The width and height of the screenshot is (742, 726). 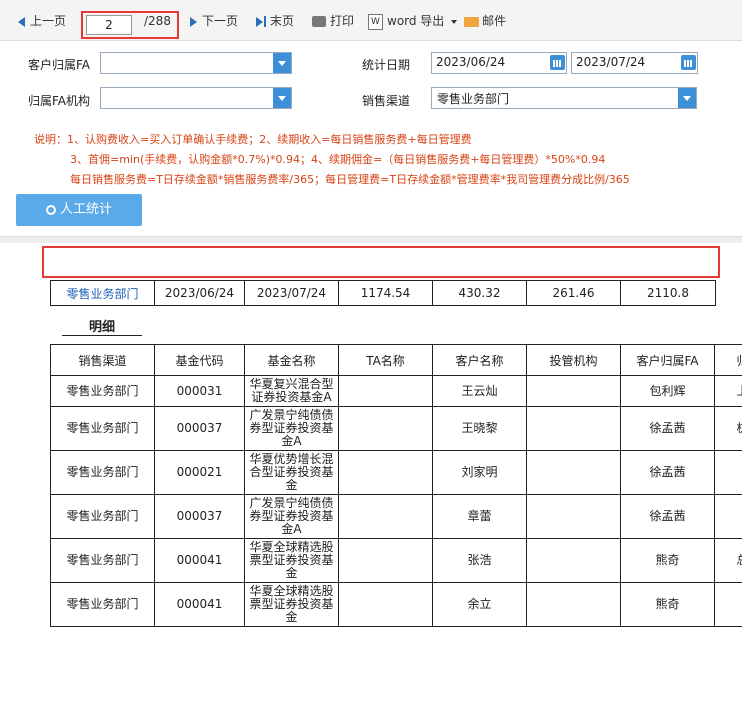 What do you see at coordinates (48, 21) in the screenshot?
I see `prev-label: 上一页` at bounding box center [48, 21].